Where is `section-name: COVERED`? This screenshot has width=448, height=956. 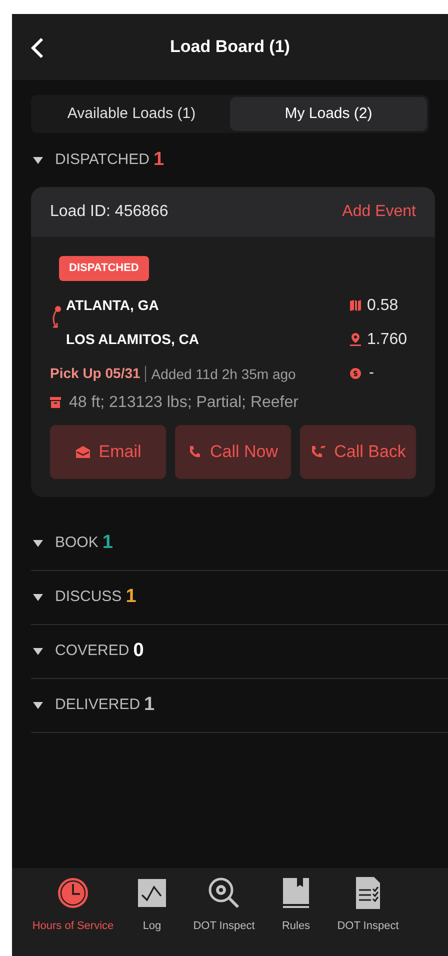 section-name: COVERED is located at coordinates (92, 650).